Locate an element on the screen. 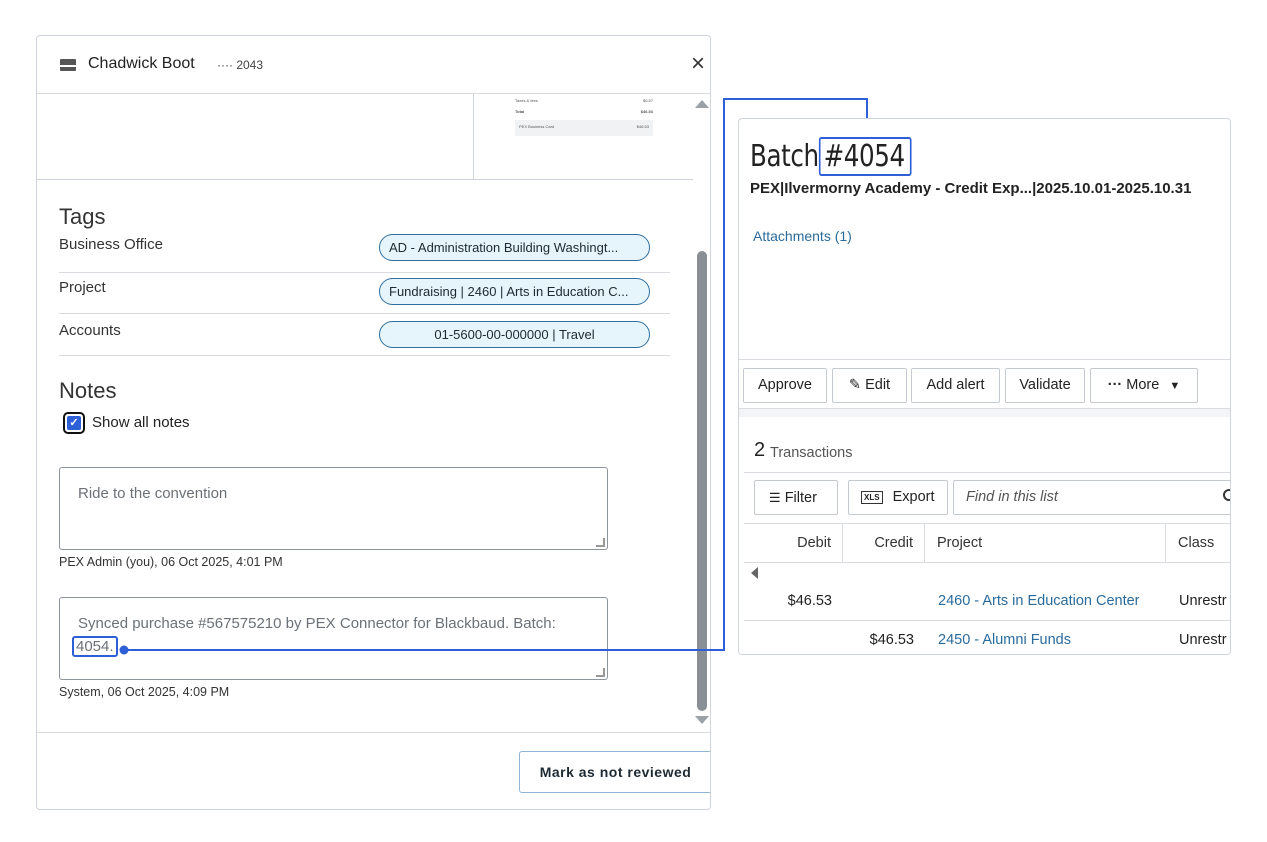 This screenshot has height=842, width=1267. note-meta: System, 06 Oct 2025, 4:09 PM is located at coordinates (144, 692).